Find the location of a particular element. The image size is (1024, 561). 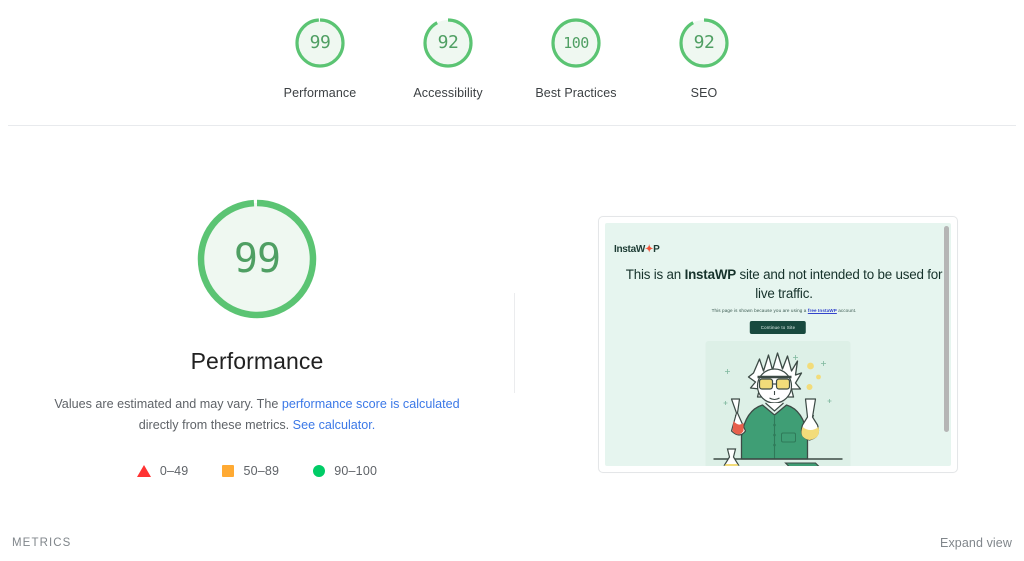

gauge-performance: 99 is located at coordinates (320, 43).